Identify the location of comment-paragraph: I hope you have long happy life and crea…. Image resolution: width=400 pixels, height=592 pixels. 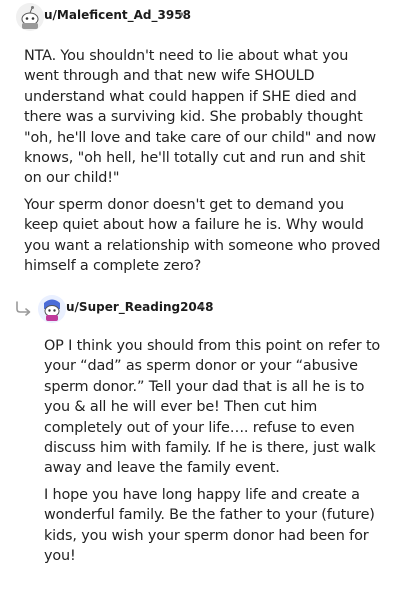
(209, 525).